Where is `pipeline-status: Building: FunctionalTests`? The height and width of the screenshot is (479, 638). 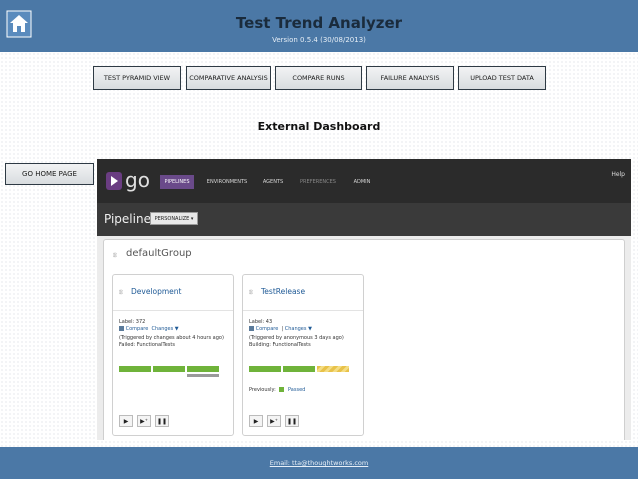 pipeline-status: Building: FunctionalTests is located at coordinates (280, 345).